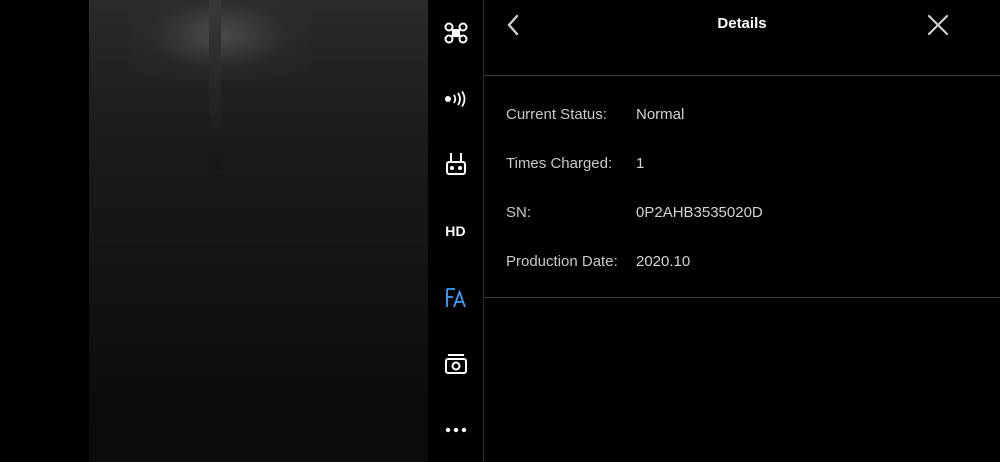 This screenshot has height=462, width=1000. I want to click on detail-label: SN:, so click(519, 212).